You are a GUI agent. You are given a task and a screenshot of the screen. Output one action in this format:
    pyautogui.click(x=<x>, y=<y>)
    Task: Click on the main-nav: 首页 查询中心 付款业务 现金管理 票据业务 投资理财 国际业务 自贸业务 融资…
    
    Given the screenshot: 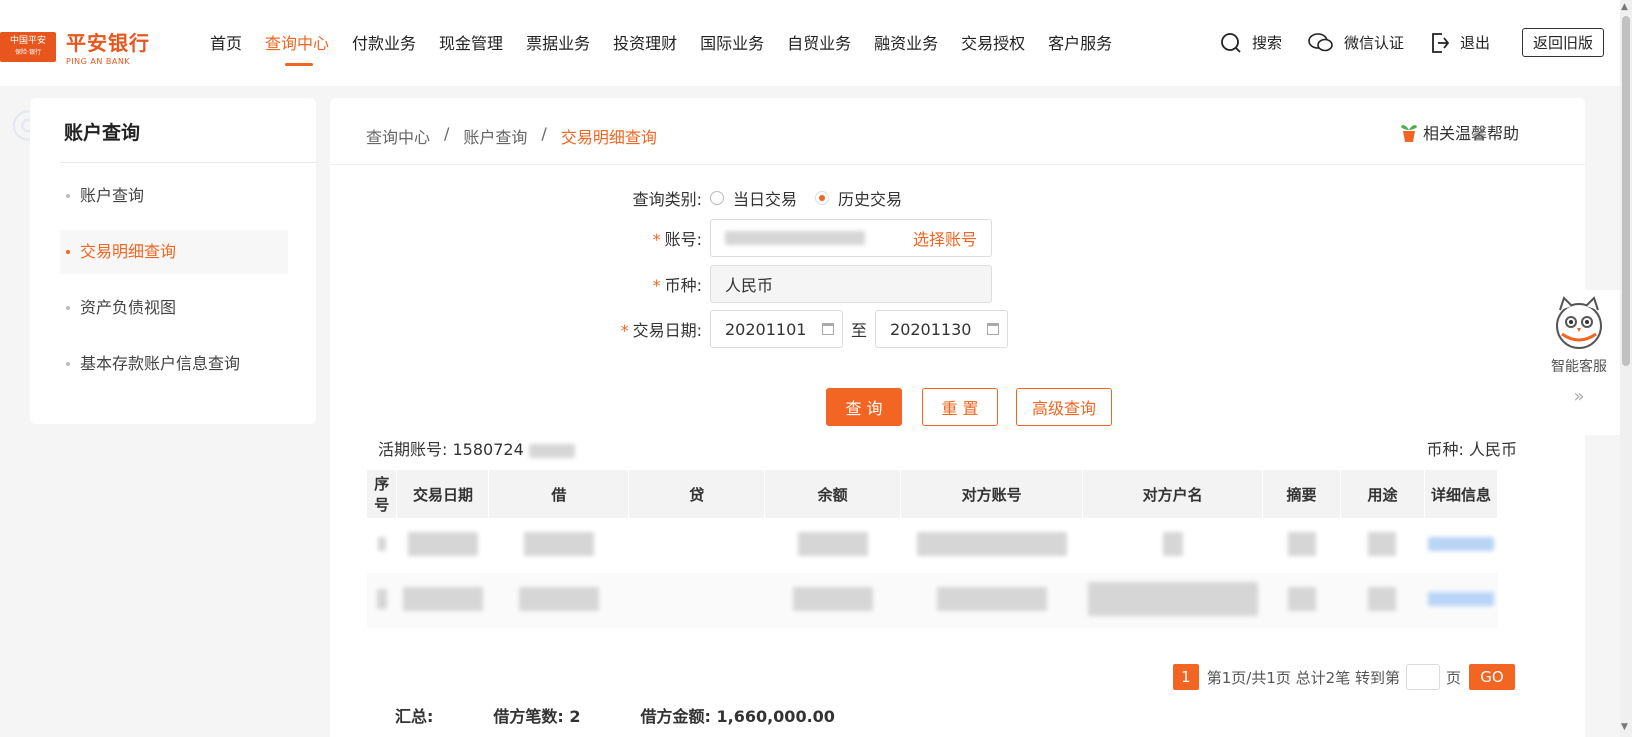 What is the action you would take?
    pyautogui.click(x=672, y=48)
    